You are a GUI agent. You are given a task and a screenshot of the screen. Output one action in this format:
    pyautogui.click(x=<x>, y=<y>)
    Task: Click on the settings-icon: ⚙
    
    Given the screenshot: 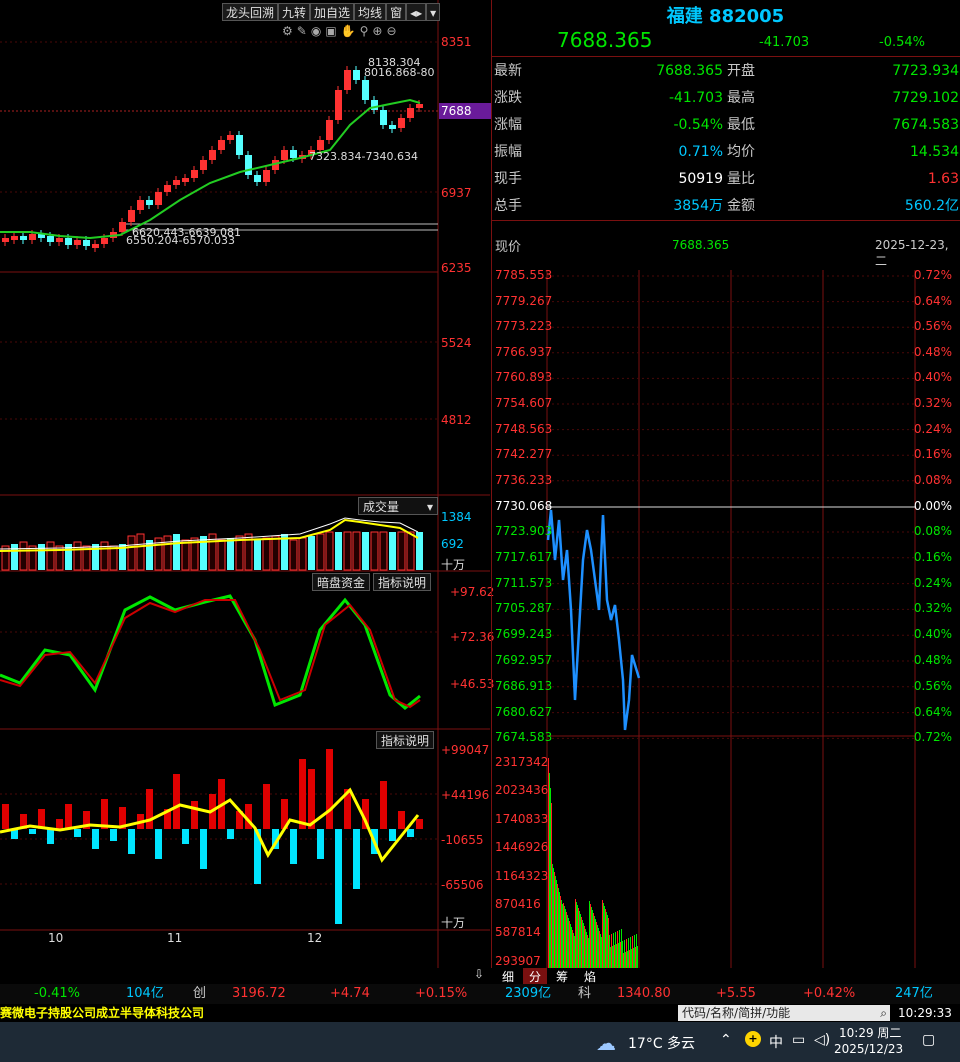 What is the action you would take?
    pyautogui.click(x=289, y=31)
    